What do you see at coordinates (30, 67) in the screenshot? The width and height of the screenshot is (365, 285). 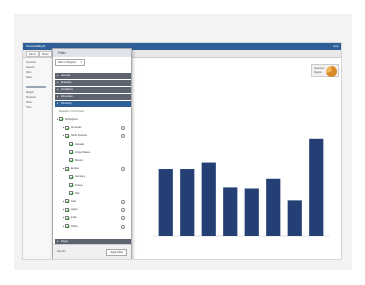 I see `sidebar-item-reports: Reports` at bounding box center [30, 67].